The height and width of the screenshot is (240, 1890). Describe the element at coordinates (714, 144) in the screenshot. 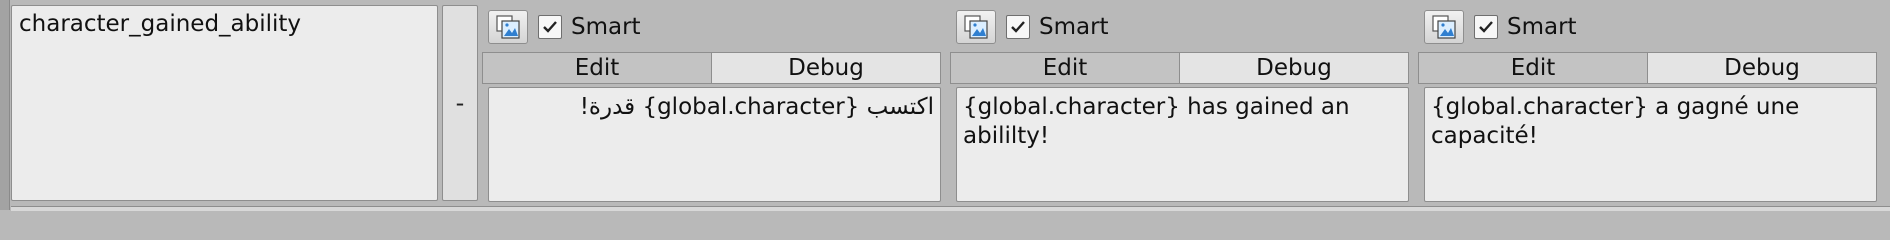

I see `translation-text-field: اكتسب {global.character} قدرة!` at that location.